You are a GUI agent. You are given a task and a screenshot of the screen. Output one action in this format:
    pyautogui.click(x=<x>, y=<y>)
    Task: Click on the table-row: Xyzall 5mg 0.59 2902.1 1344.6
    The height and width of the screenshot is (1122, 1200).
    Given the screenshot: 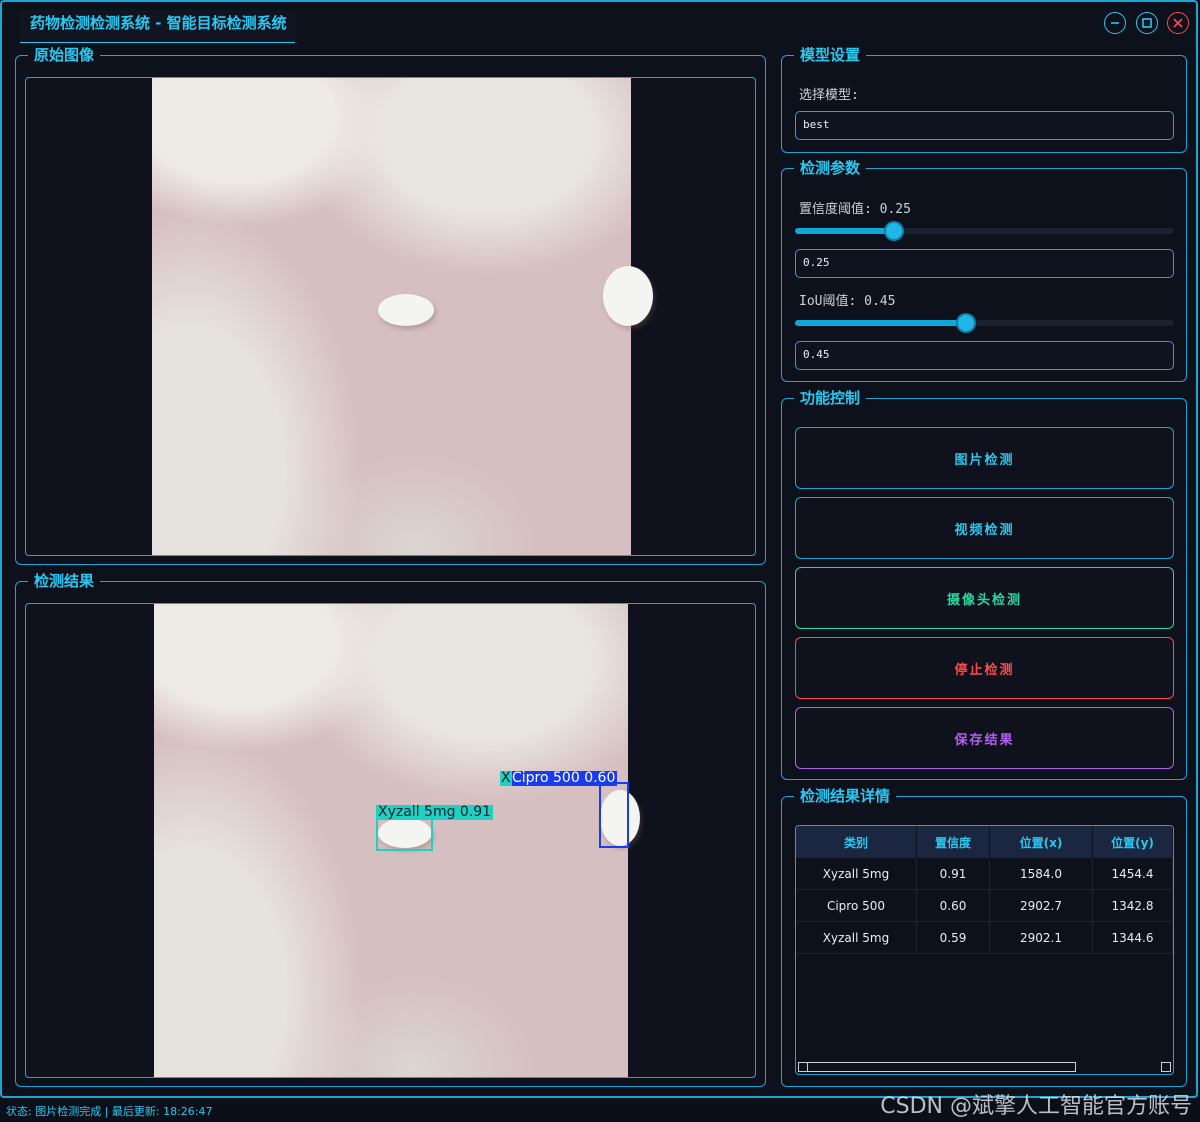 What is the action you would take?
    pyautogui.click(x=984, y=937)
    